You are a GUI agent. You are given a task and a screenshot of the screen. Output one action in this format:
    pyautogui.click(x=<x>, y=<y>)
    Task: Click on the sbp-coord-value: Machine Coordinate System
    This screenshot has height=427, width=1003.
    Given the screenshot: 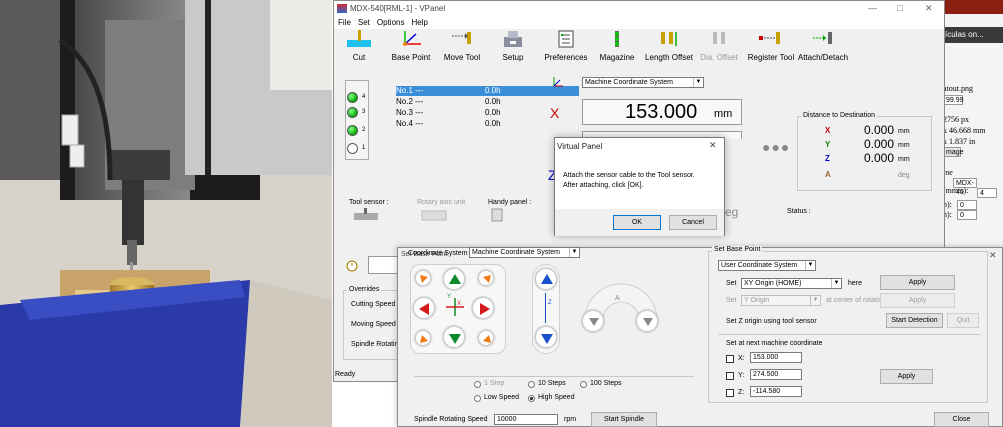 What is the action you would take?
    pyautogui.click(x=516, y=252)
    